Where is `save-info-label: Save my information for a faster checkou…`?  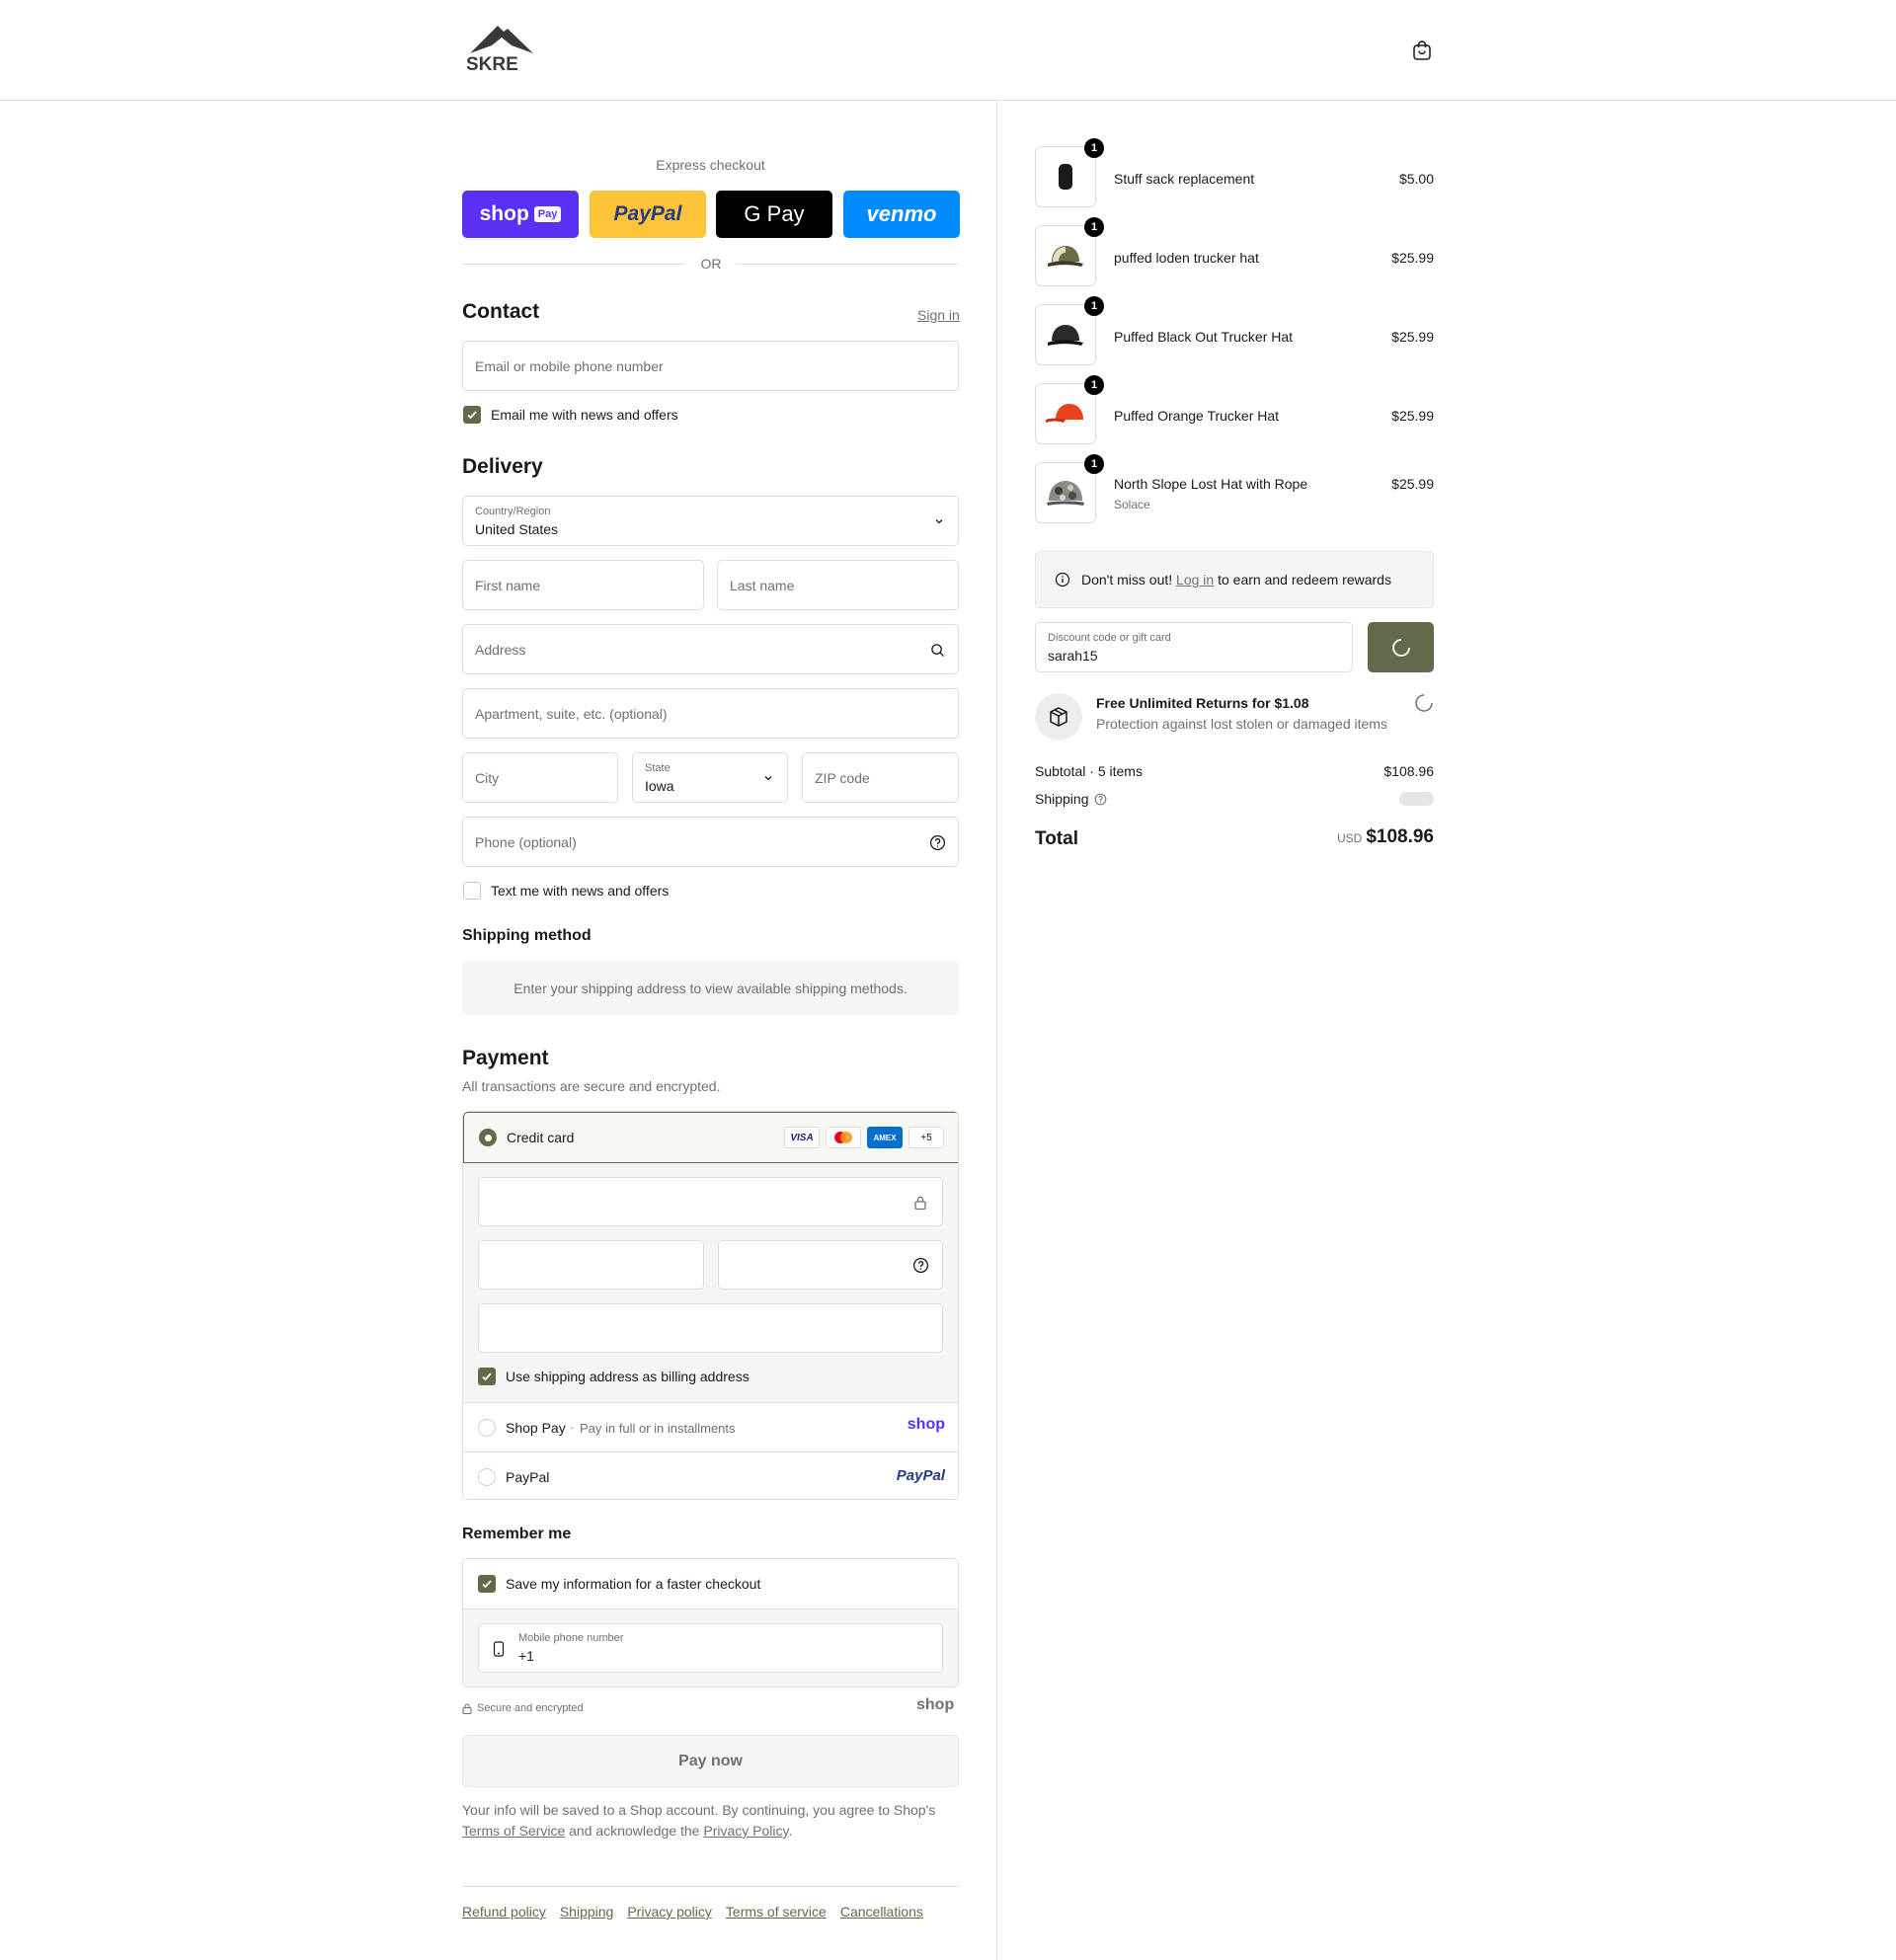 save-info-label: Save my information for a faster checkou… is located at coordinates (634, 1584).